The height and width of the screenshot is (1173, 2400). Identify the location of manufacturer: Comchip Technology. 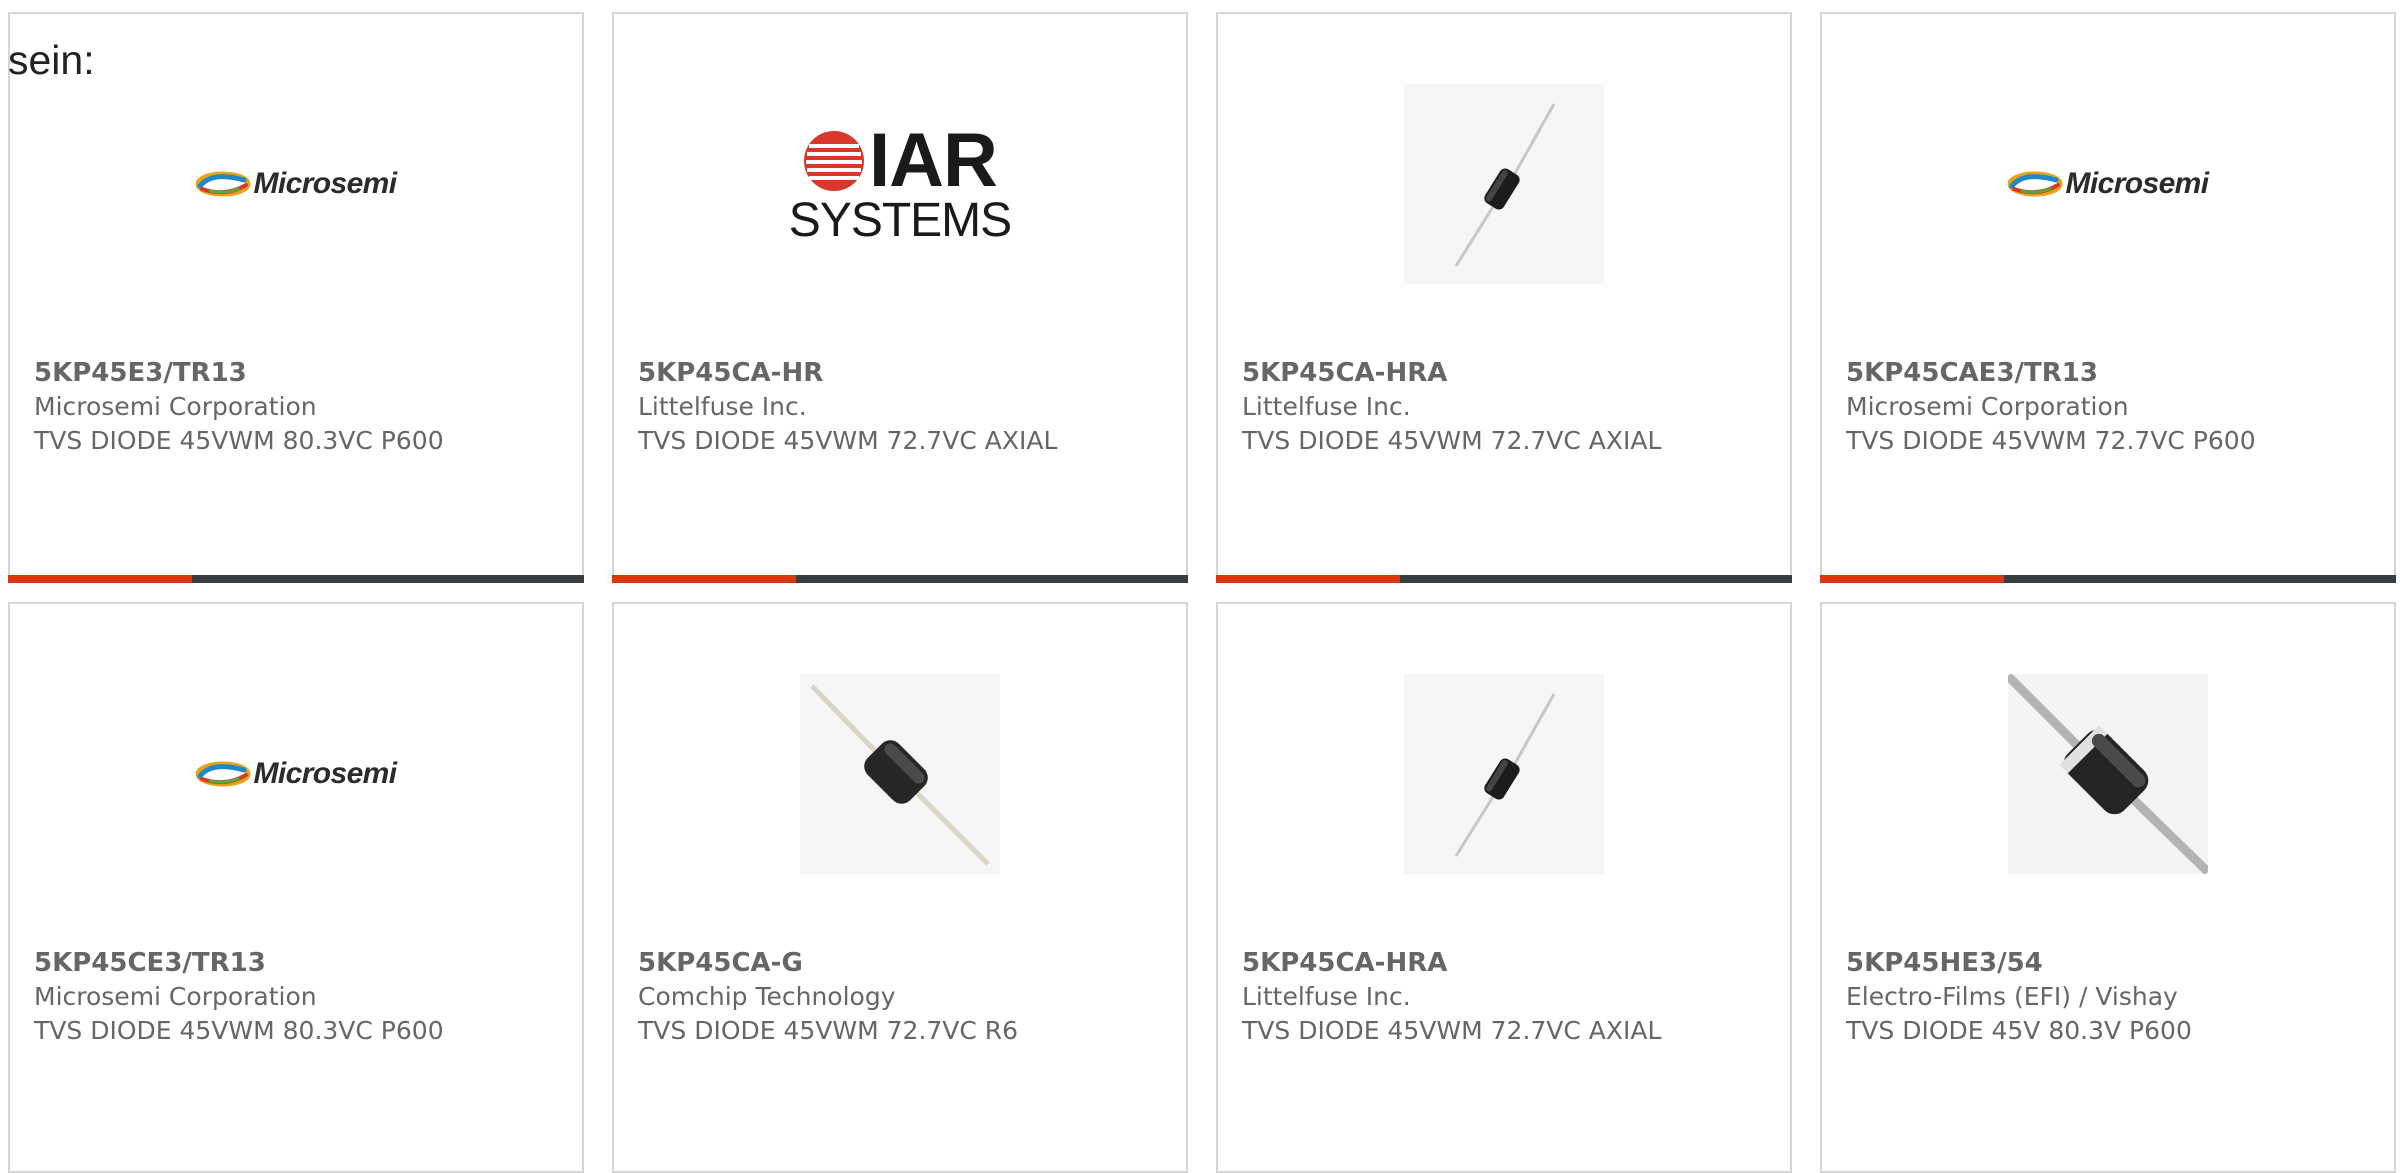
(767, 996).